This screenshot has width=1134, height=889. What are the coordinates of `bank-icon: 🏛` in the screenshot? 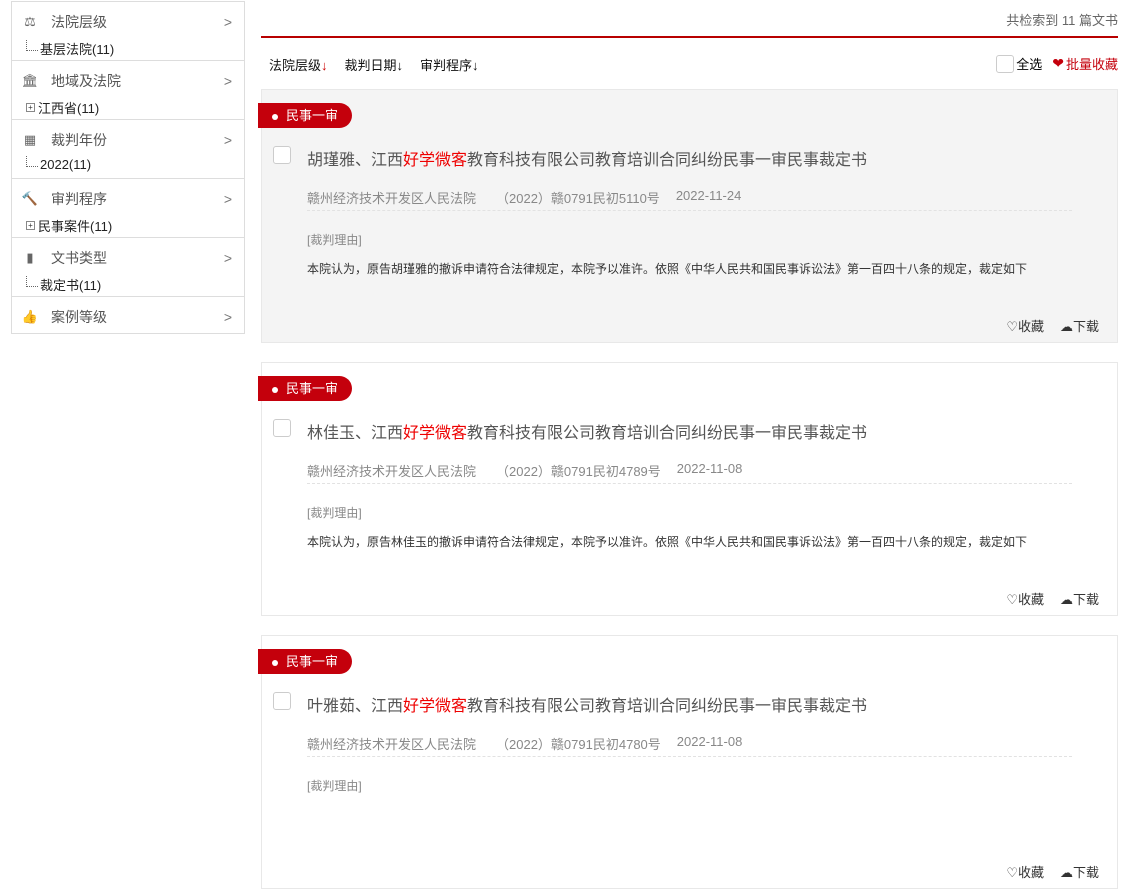 It's located at (30, 80).